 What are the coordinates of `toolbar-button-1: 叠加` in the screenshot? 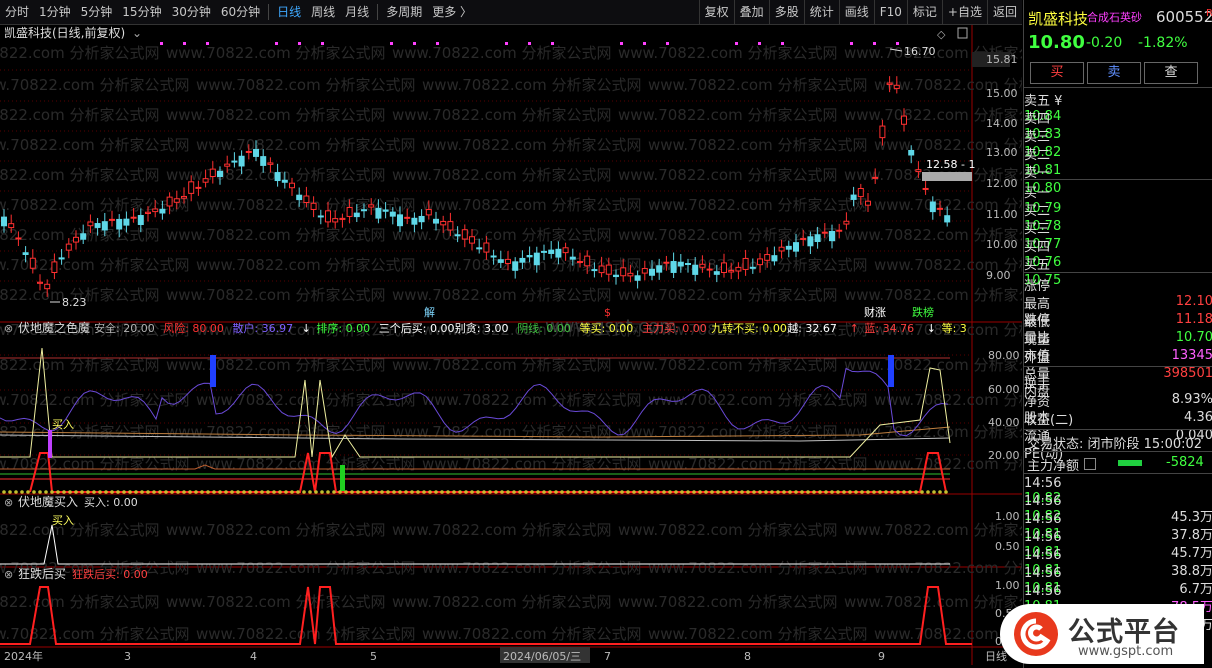 It's located at (751, 12).